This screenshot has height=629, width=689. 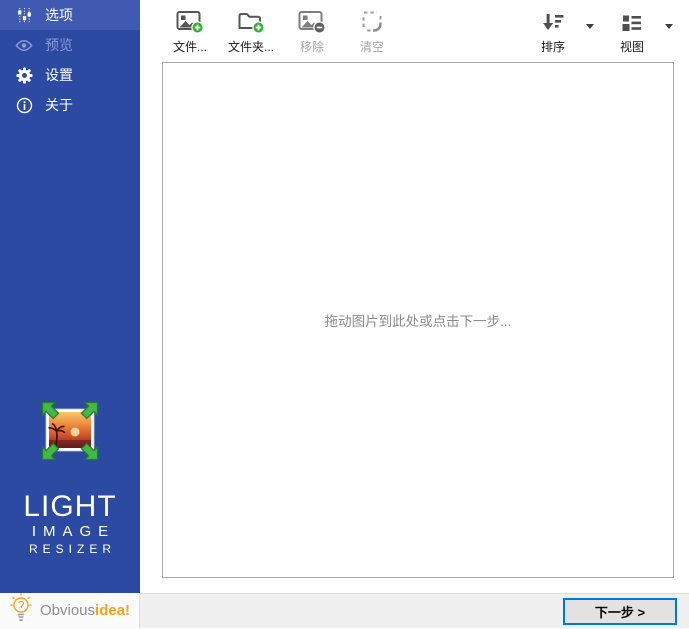 I want to click on toolbar-button-label: 排序, so click(x=552, y=47).